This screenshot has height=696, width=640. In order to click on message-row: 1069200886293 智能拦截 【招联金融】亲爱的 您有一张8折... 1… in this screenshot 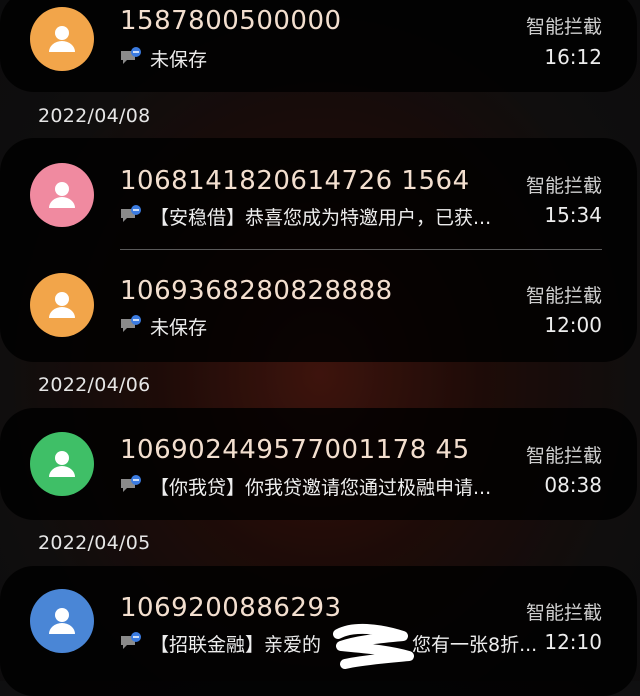, I will do `click(318, 616)`.